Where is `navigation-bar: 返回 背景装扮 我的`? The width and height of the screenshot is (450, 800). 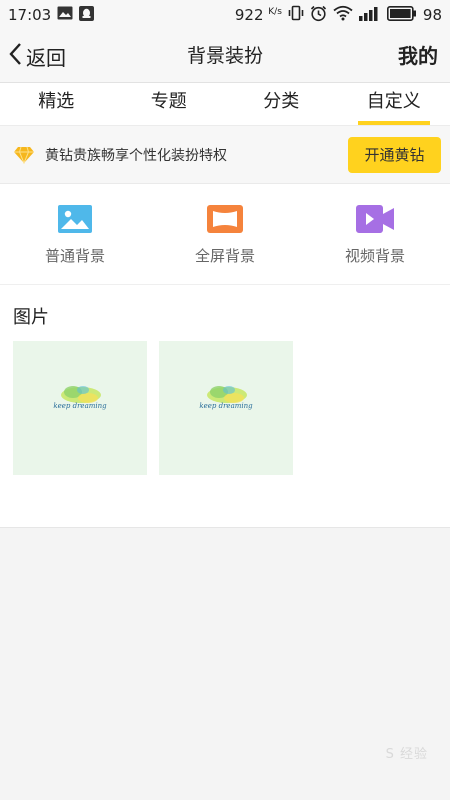
navigation-bar: 返回 背景装扮 我的 is located at coordinates (225, 56).